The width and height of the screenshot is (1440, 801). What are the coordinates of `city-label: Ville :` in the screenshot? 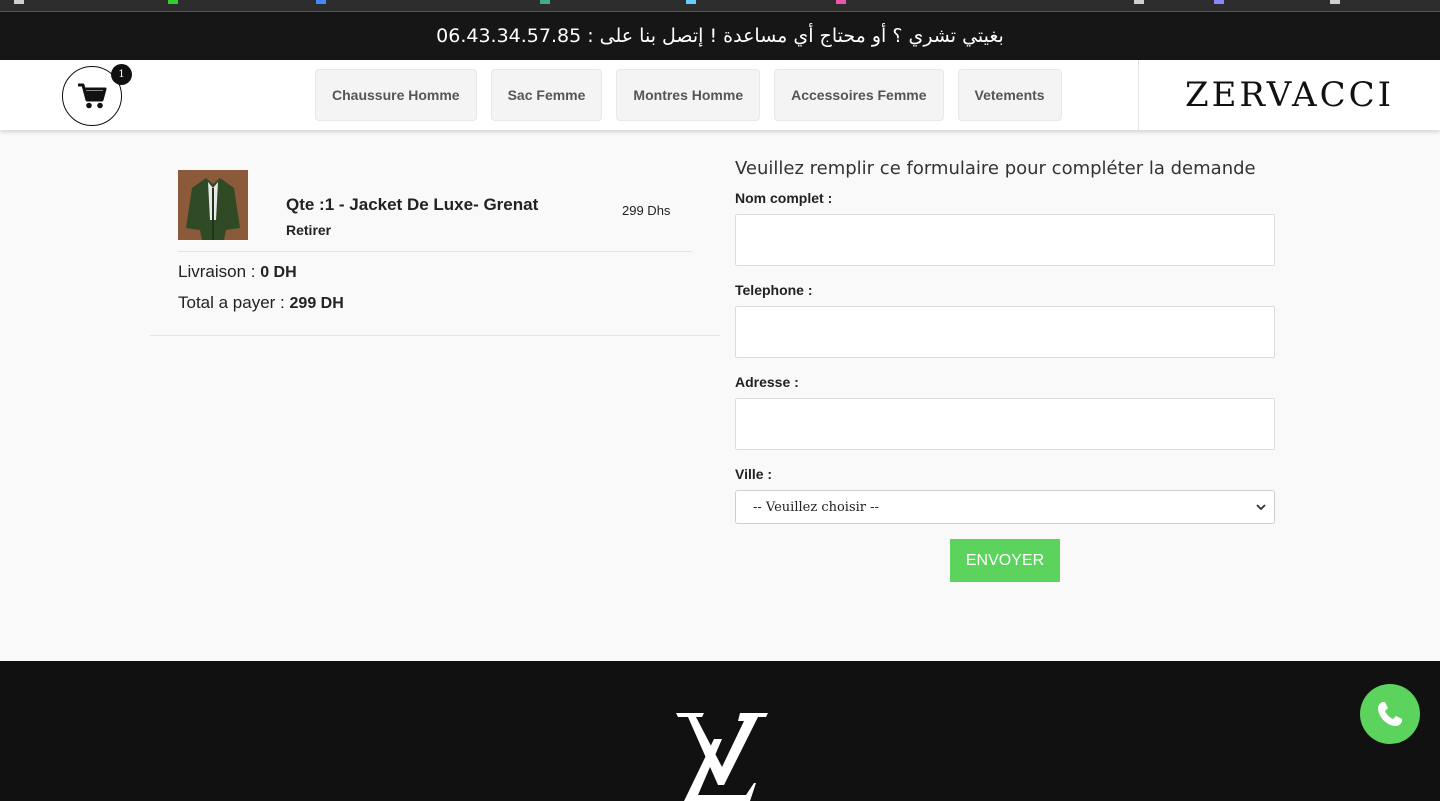 It's located at (754, 474).